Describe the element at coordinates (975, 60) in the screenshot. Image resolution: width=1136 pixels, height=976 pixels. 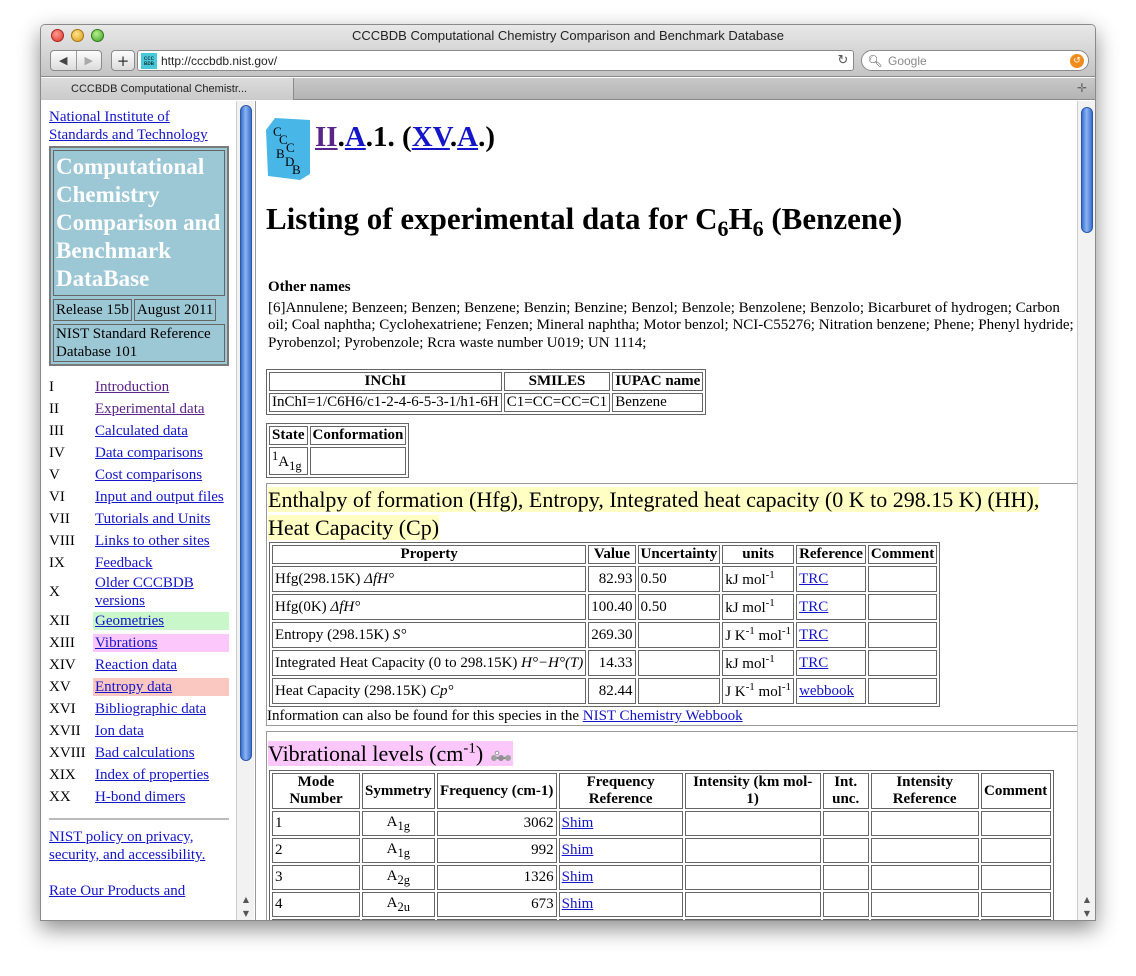
I see `search-field: 🔍︎ Google ↺` at that location.